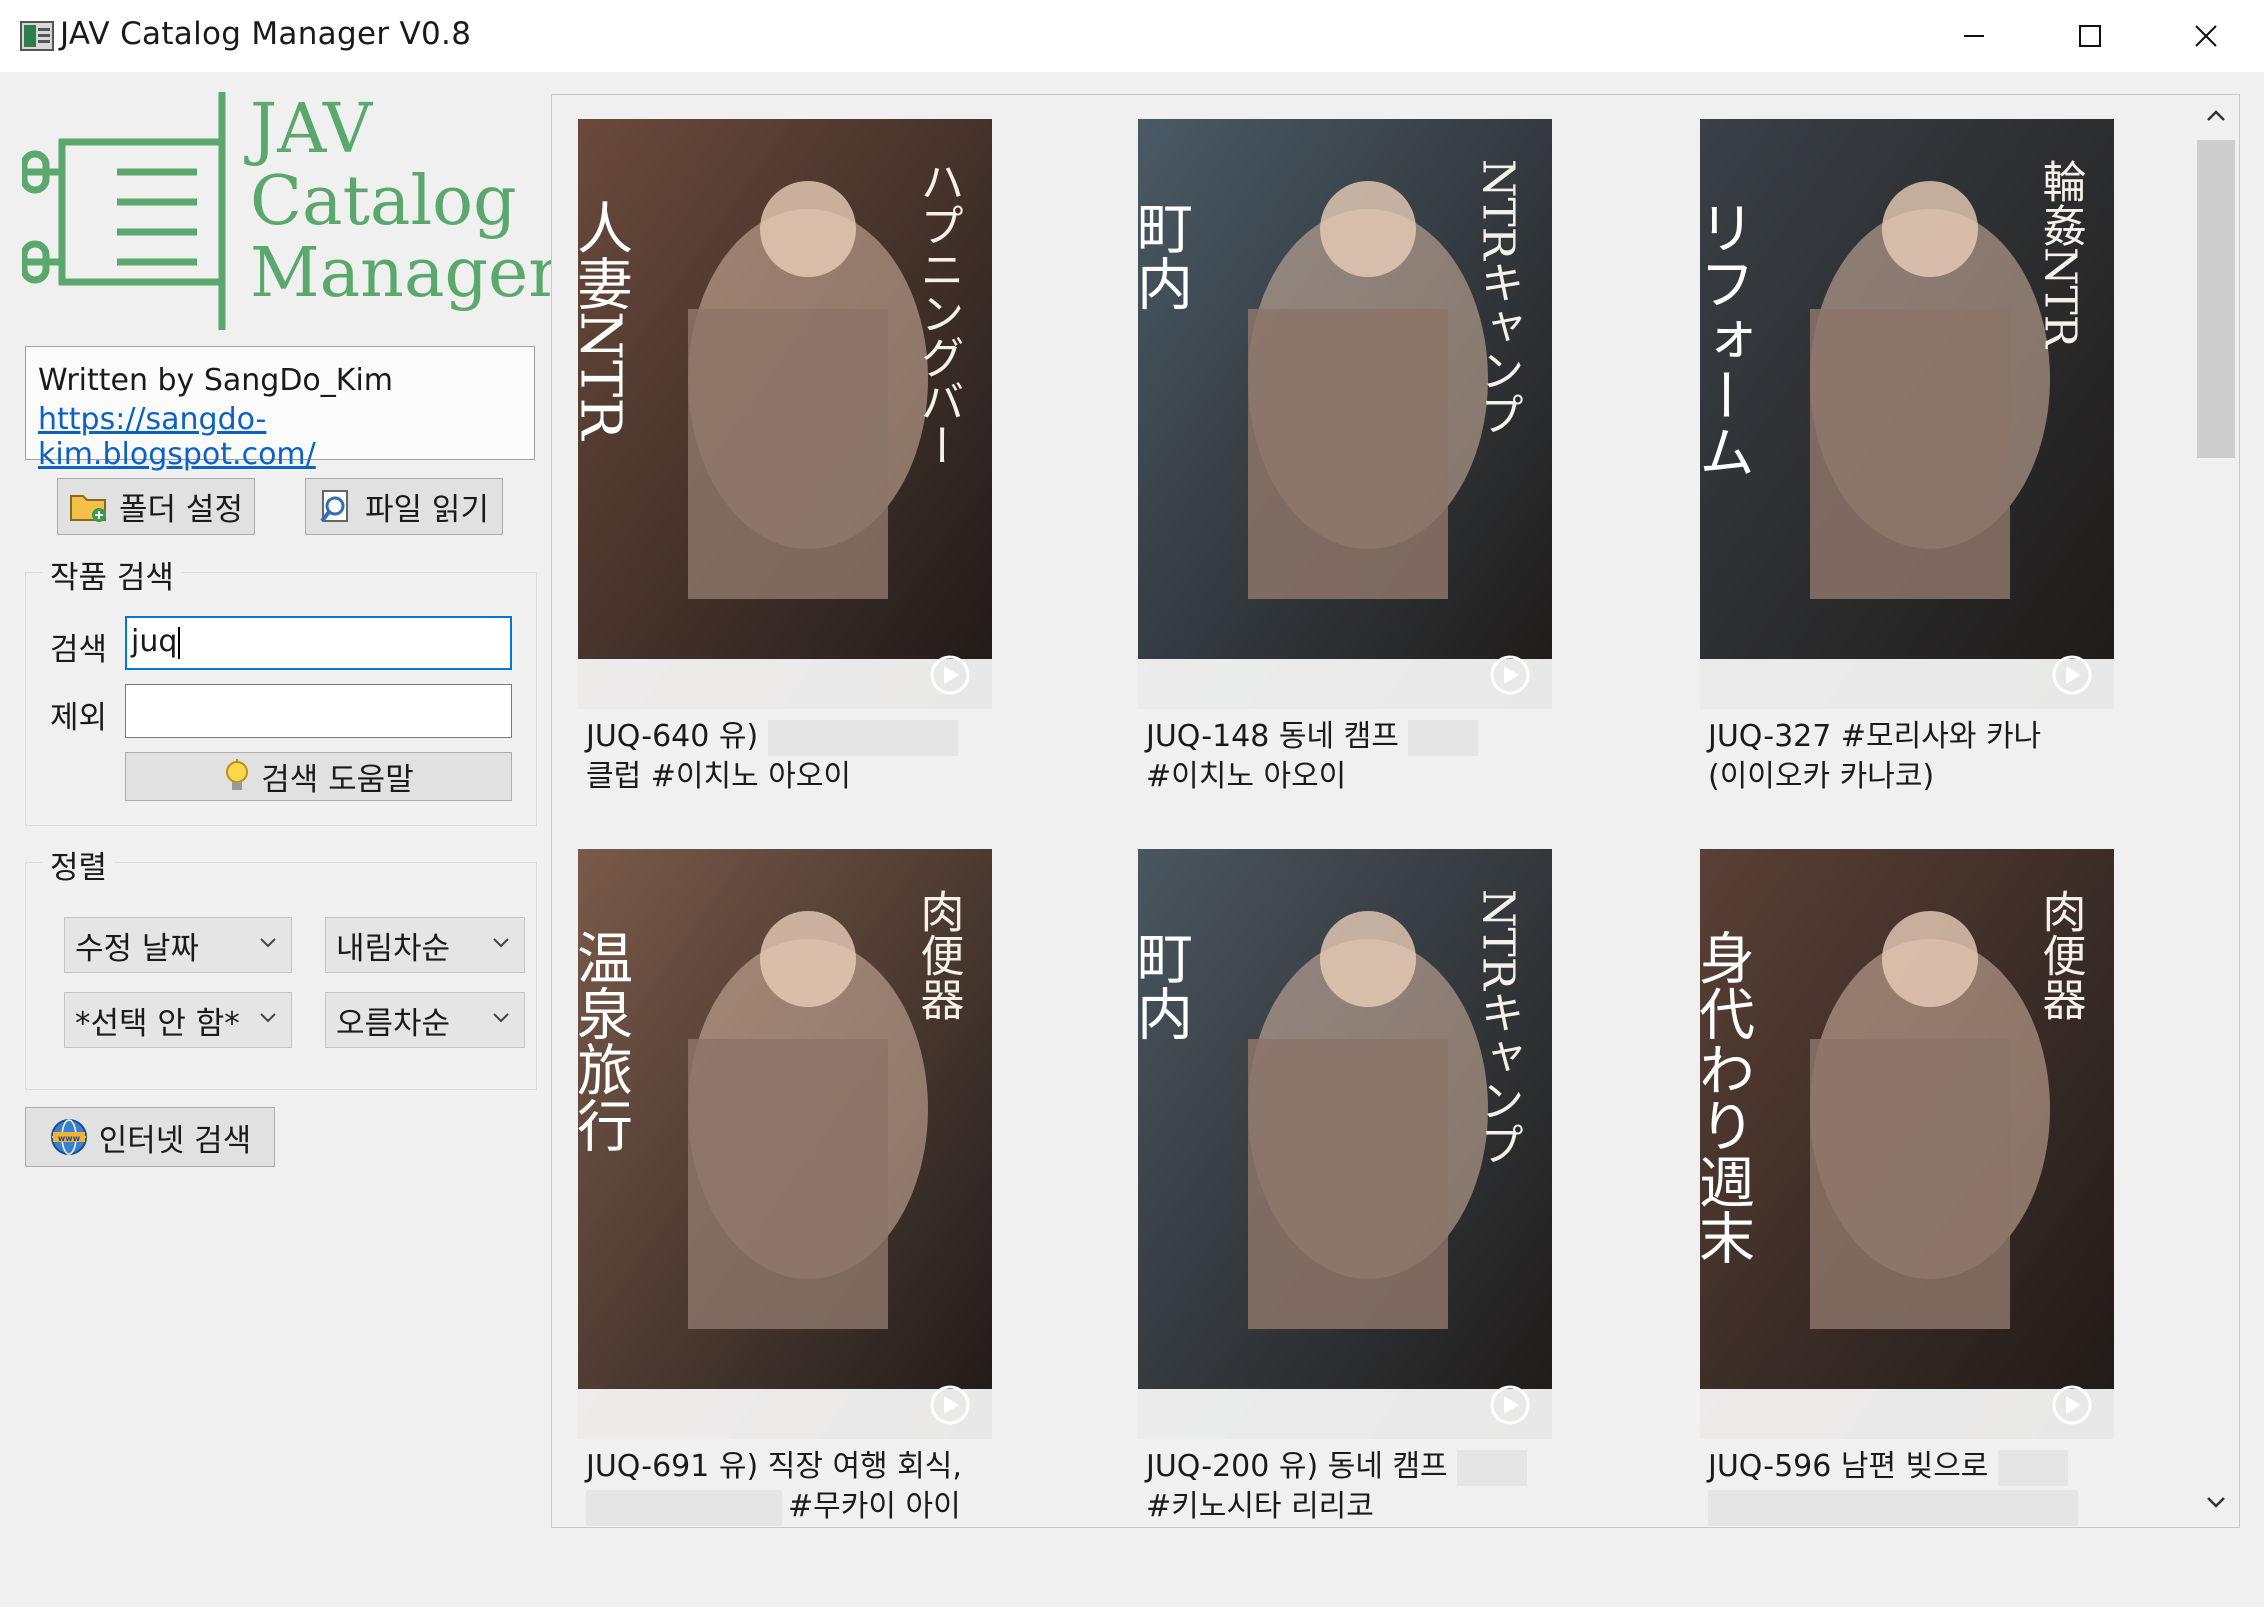 This screenshot has height=1607, width=2264. I want to click on search-group-title: 작품 검색, so click(112, 574).